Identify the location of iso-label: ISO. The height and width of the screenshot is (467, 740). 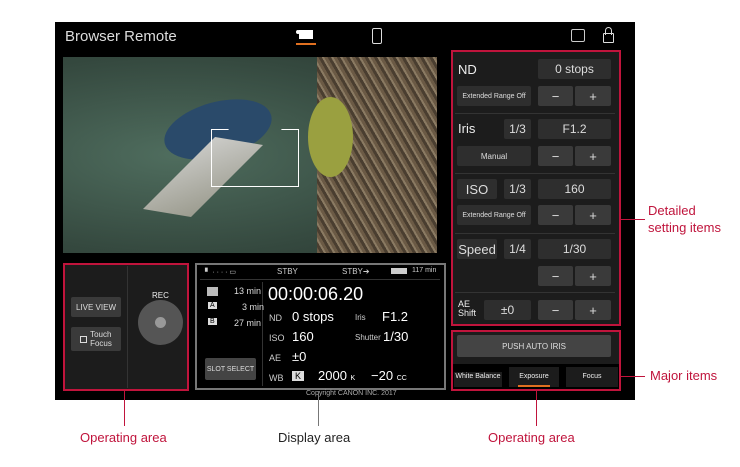
(277, 338).